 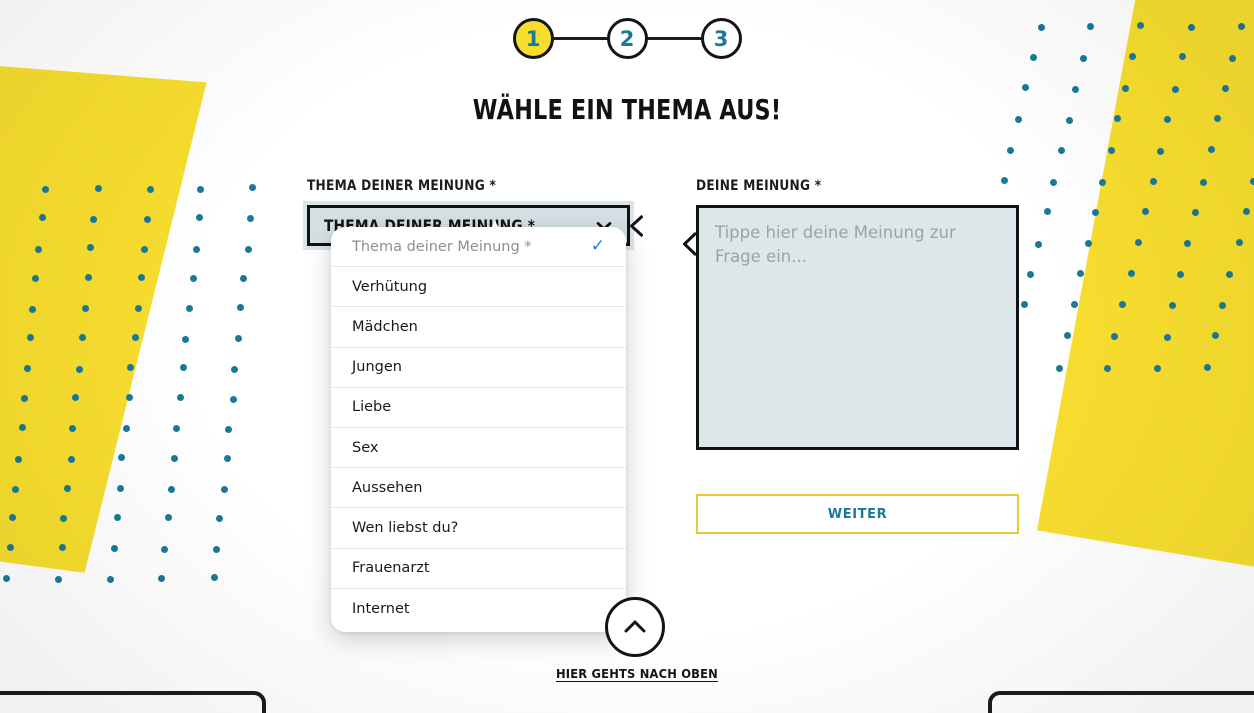 I want to click on dropdown-option: Liebe, so click(x=478, y=408).